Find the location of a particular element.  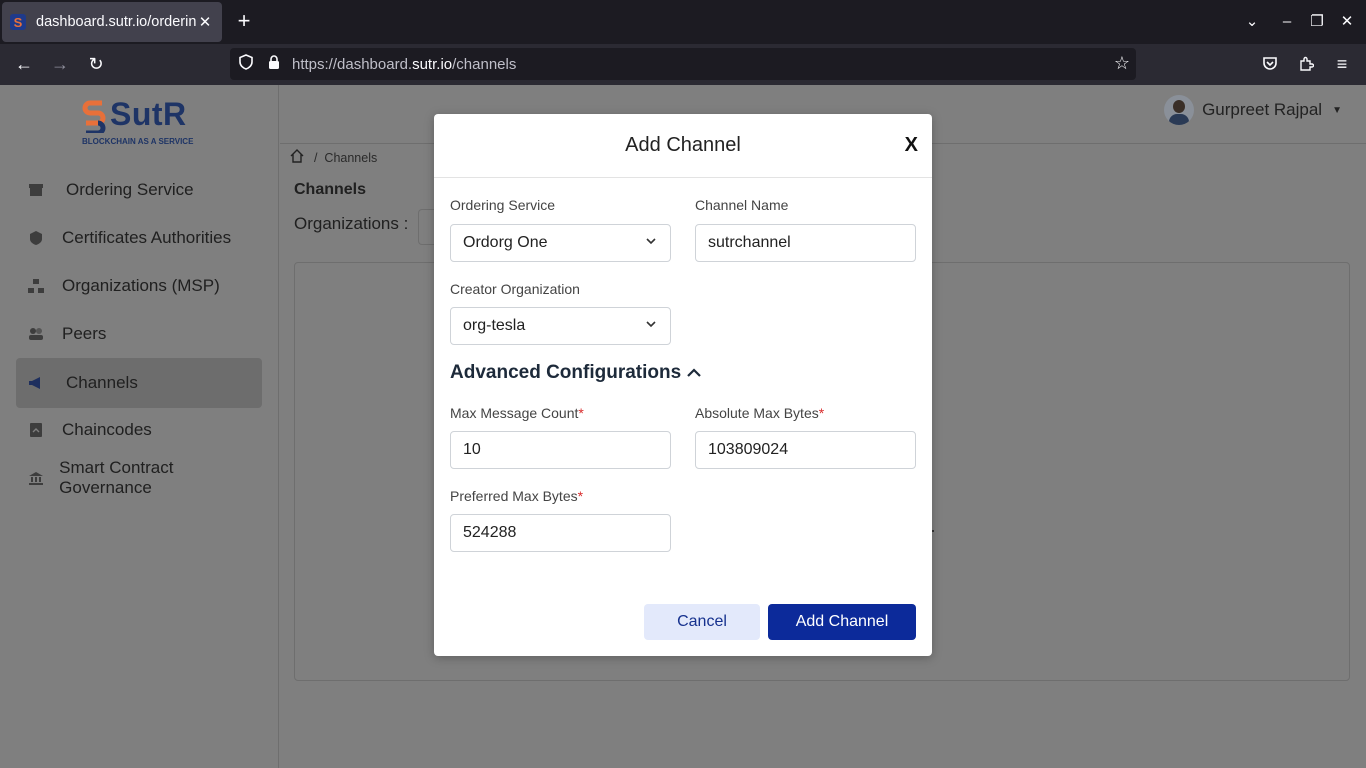

sidebar-item-certificates-authorities: Certificates Authorities is located at coordinates (139, 238).